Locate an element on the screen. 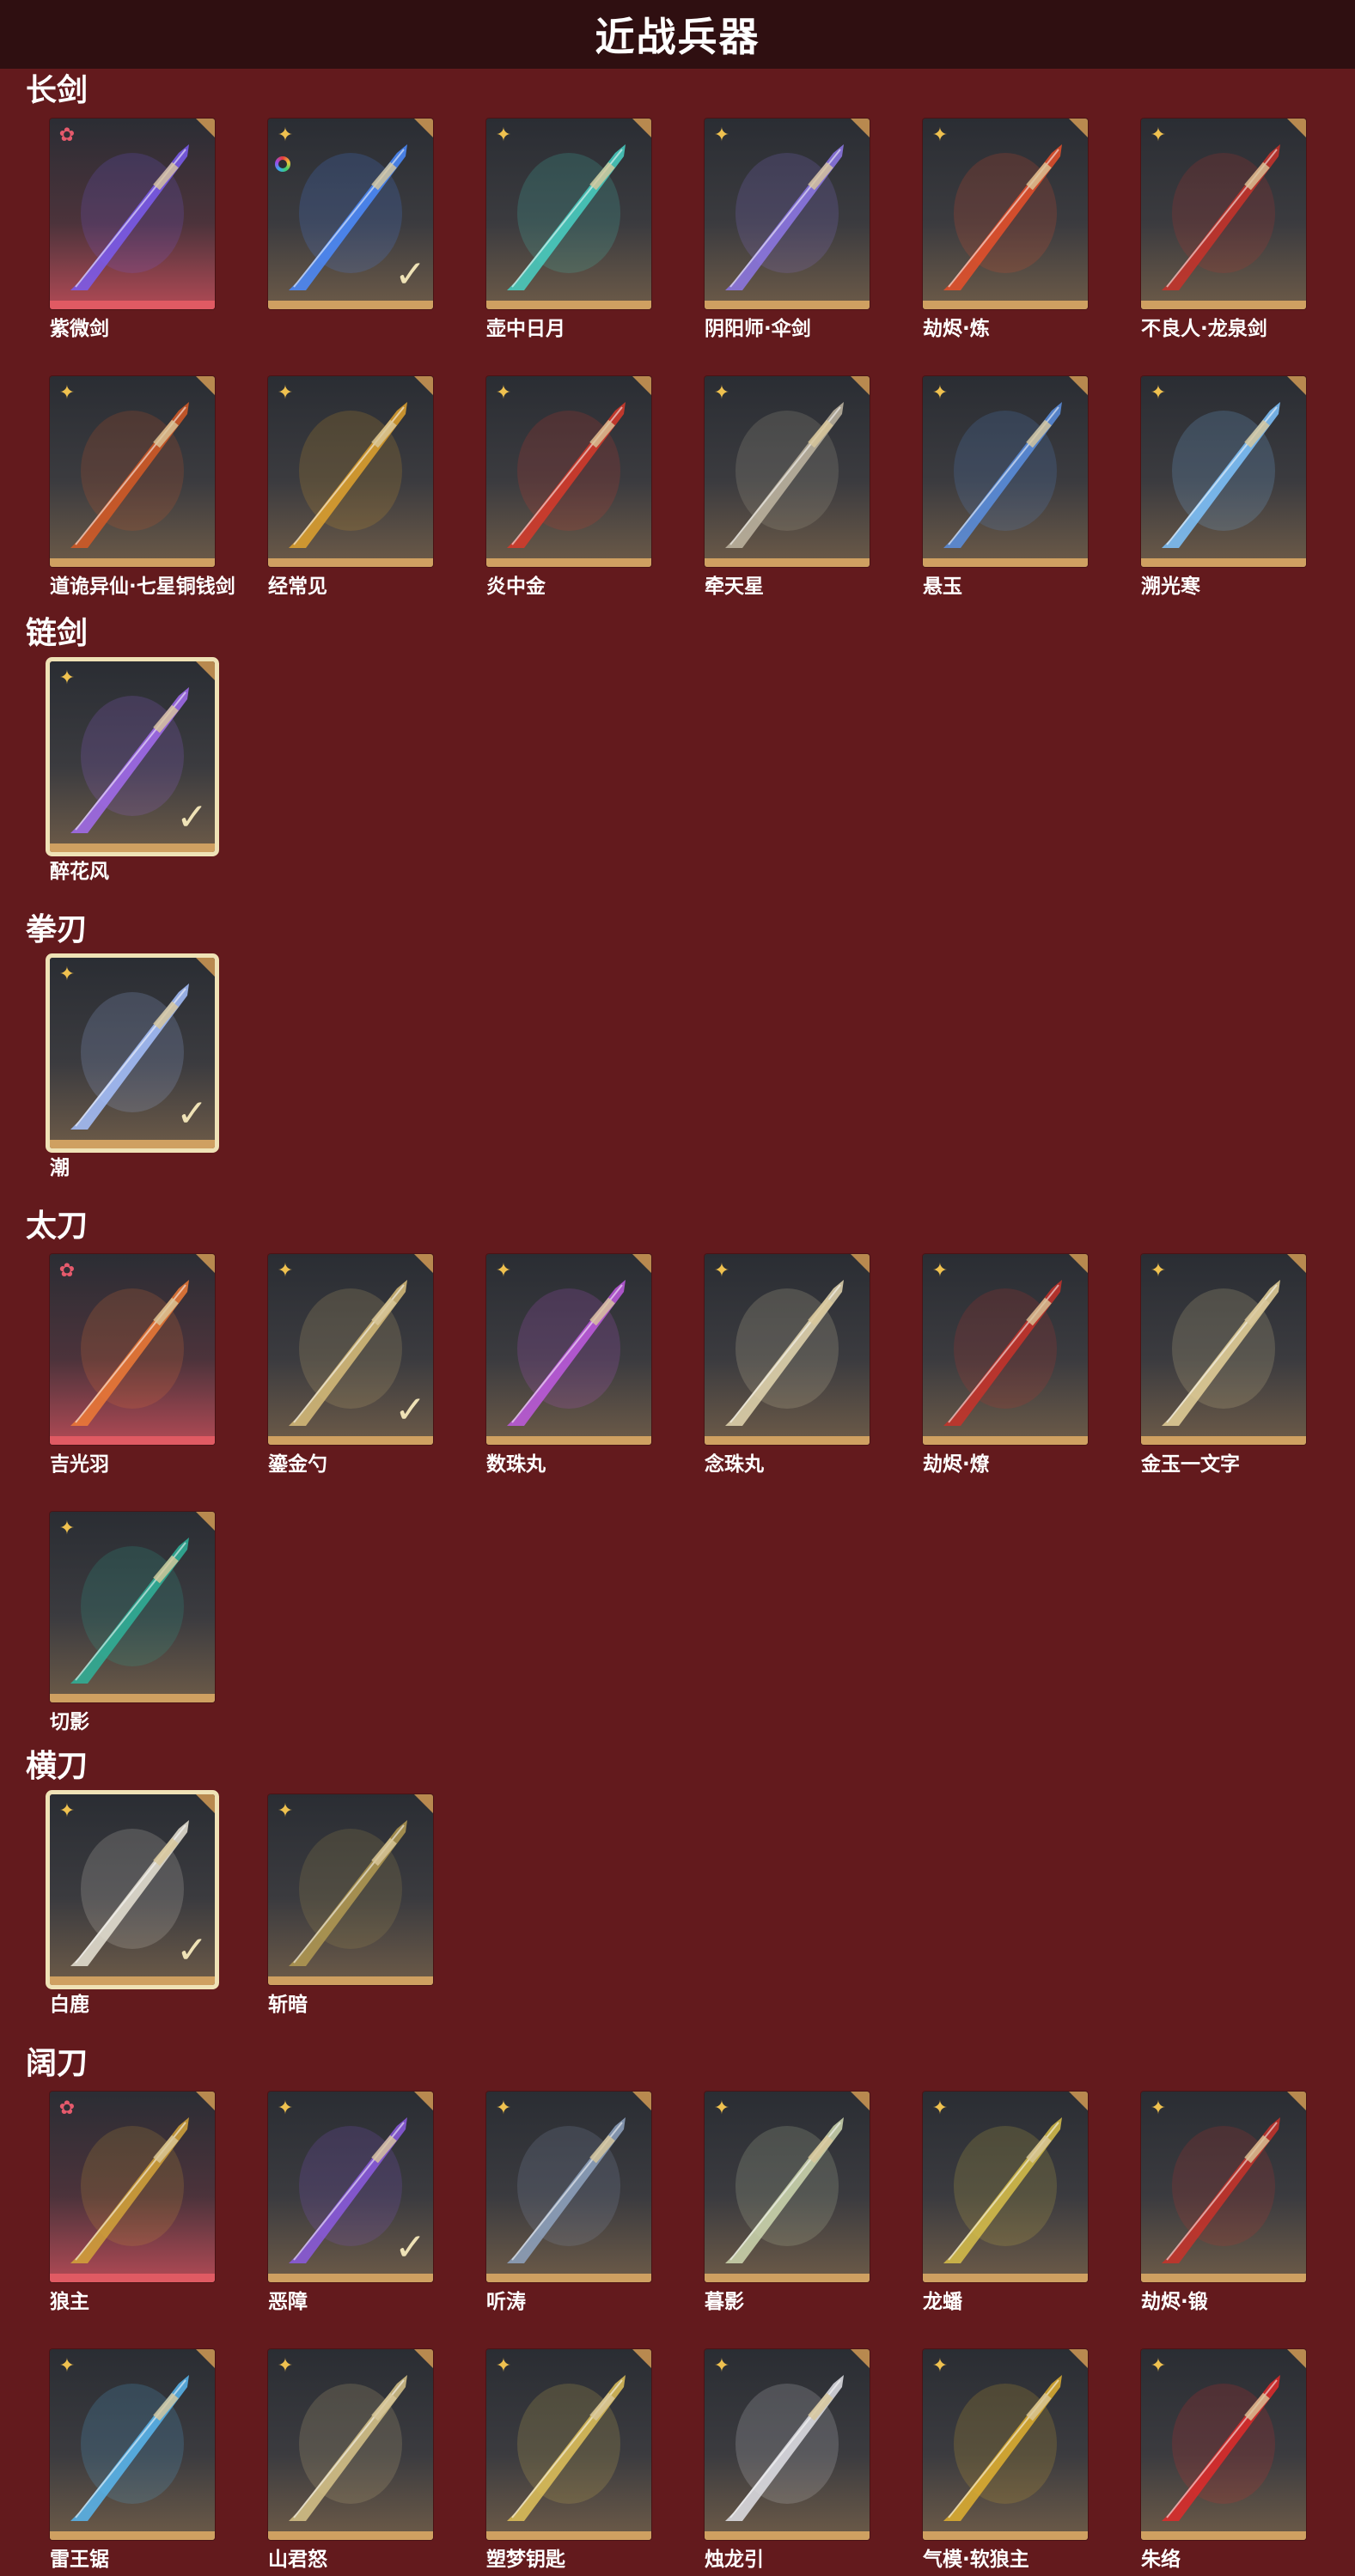  weapon-name: 朱络 is located at coordinates (1161, 2560).